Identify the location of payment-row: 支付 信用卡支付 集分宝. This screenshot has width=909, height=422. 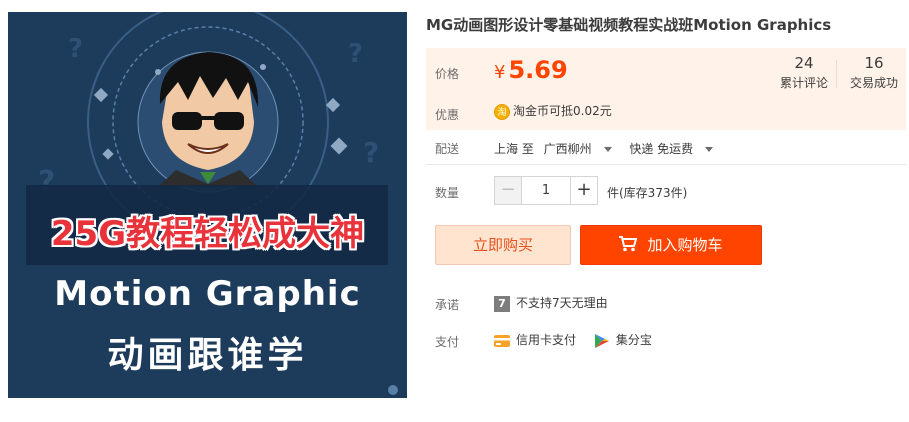
(666, 341).